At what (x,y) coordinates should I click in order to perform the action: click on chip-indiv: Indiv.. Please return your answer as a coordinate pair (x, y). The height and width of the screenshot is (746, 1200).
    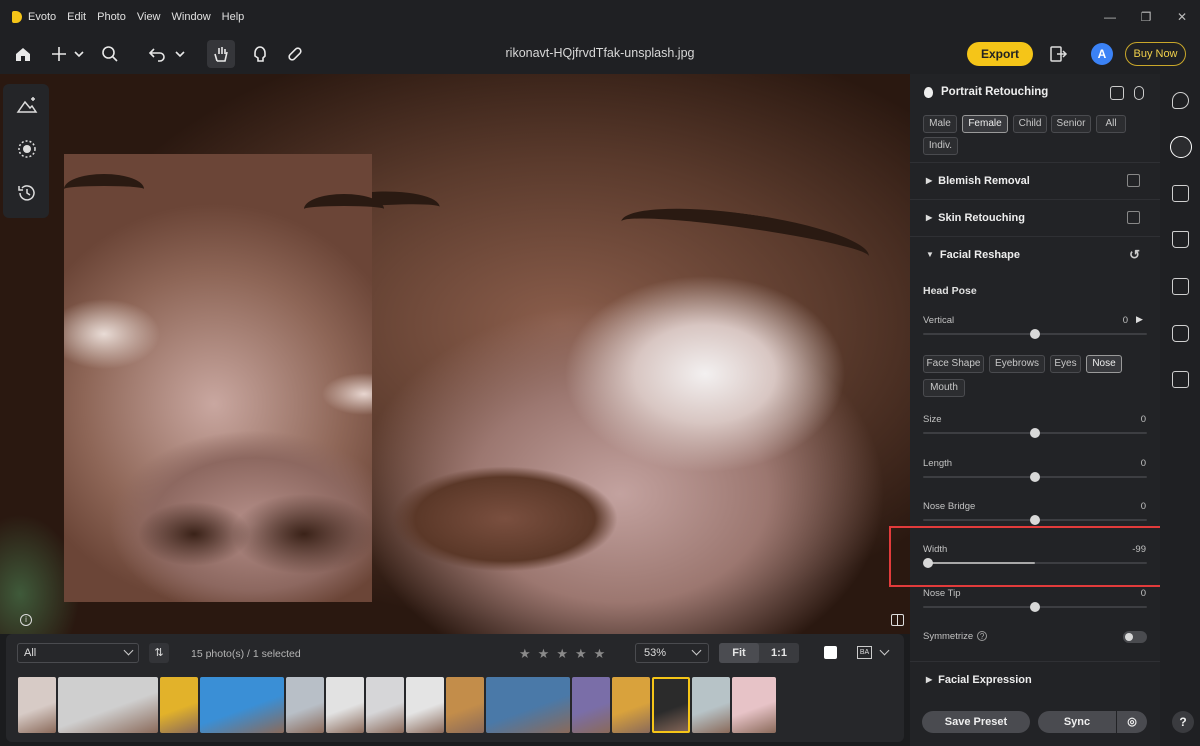
    Looking at the image, I should click on (940, 146).